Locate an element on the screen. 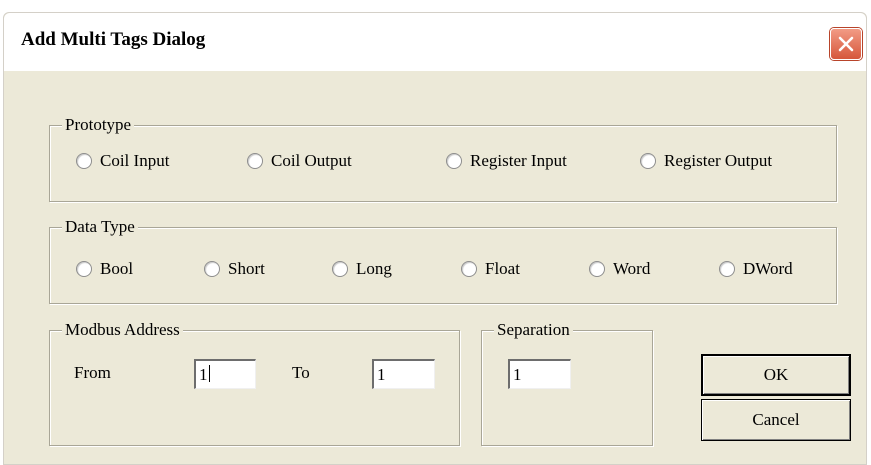 Image resolution: width=871 pixels, height=465 pixels. cancel-label: Cancel is located at coordinates (776, 419).